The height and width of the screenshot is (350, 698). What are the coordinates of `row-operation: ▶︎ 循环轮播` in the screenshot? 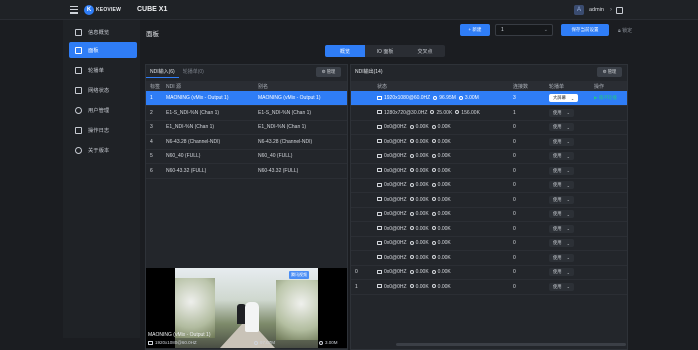 It's located at (608, 98).